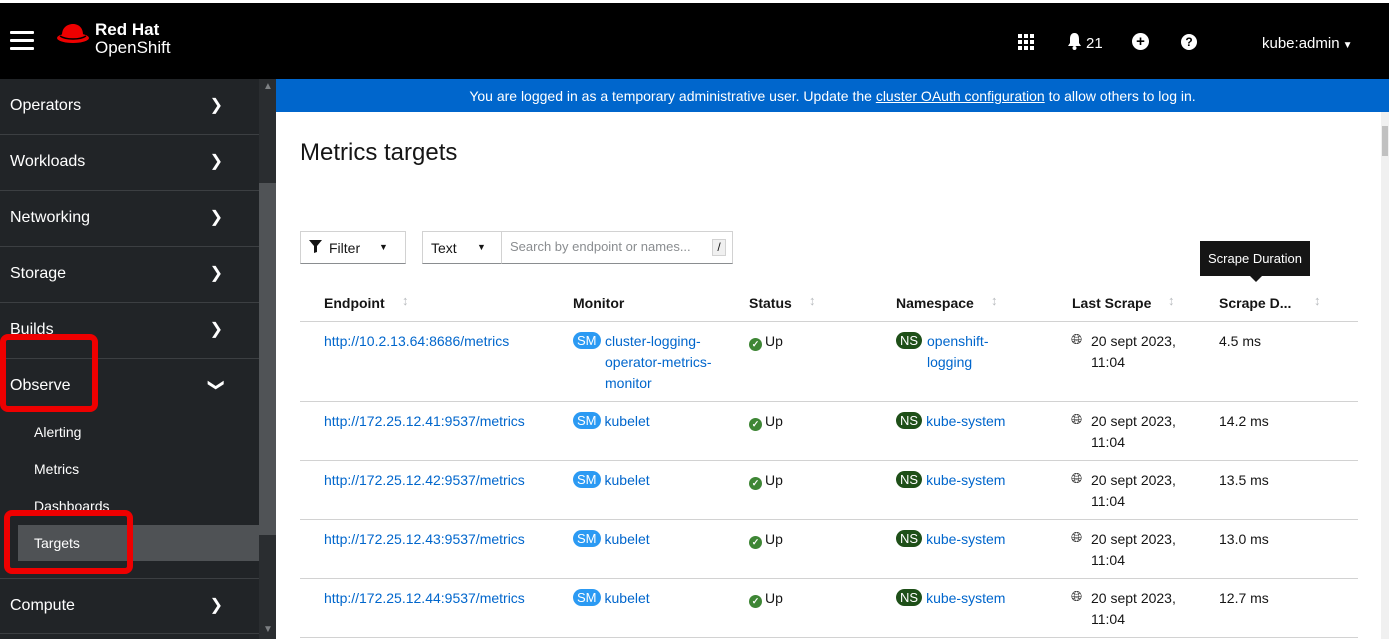 The image size is (1389, 639). Describe the element at coordinates (960, 96) in the screenshot. I see `oauth-config-link: cluster OAuth configuration` at that location.